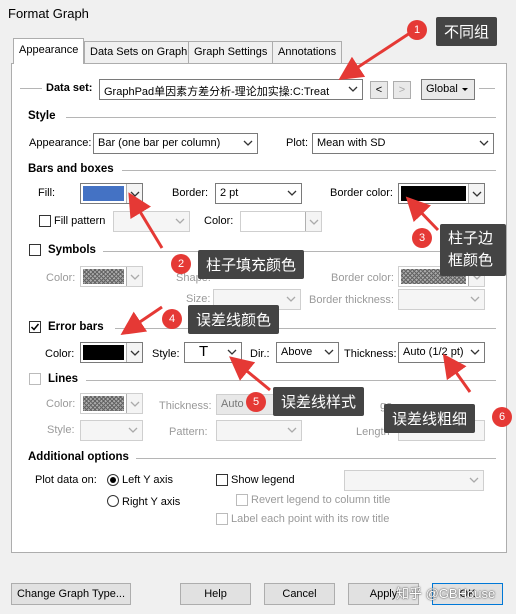  I want to click on annotation-callout-3: 柱子边框颜色, so click(473, 250).